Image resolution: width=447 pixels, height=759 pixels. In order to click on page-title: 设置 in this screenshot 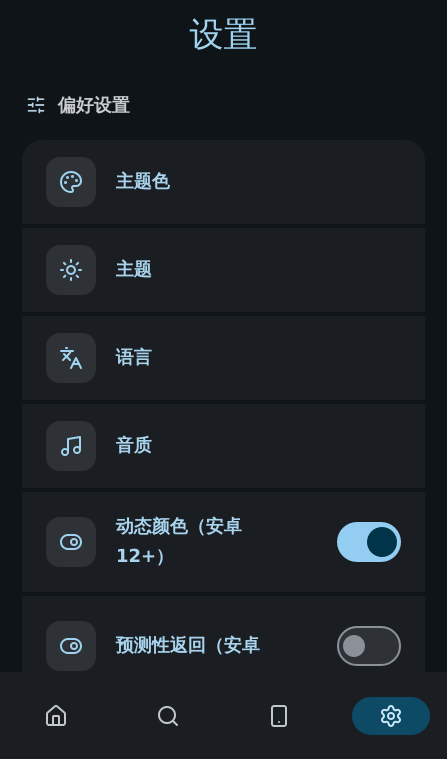, I will do `click(224, 35)`.